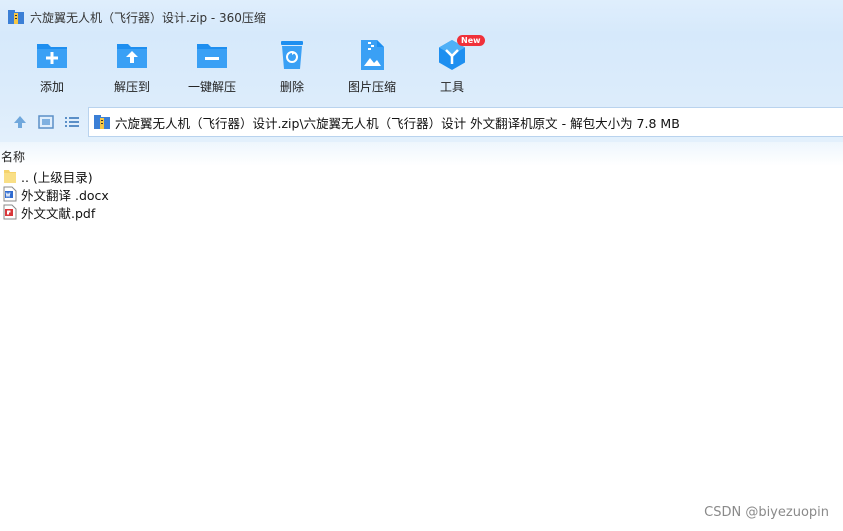 The image size is (843, 531). I want to click on extract-to-button: 解压到, so click(132, 68).